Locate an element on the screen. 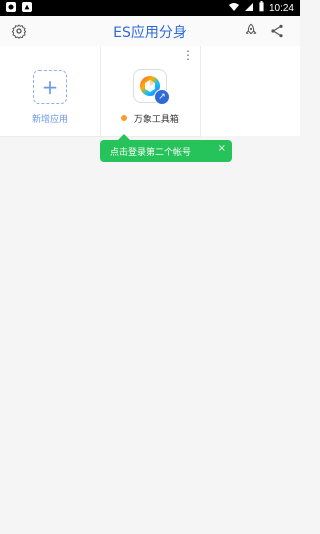  status-dot is located at coordinates (124, 118).